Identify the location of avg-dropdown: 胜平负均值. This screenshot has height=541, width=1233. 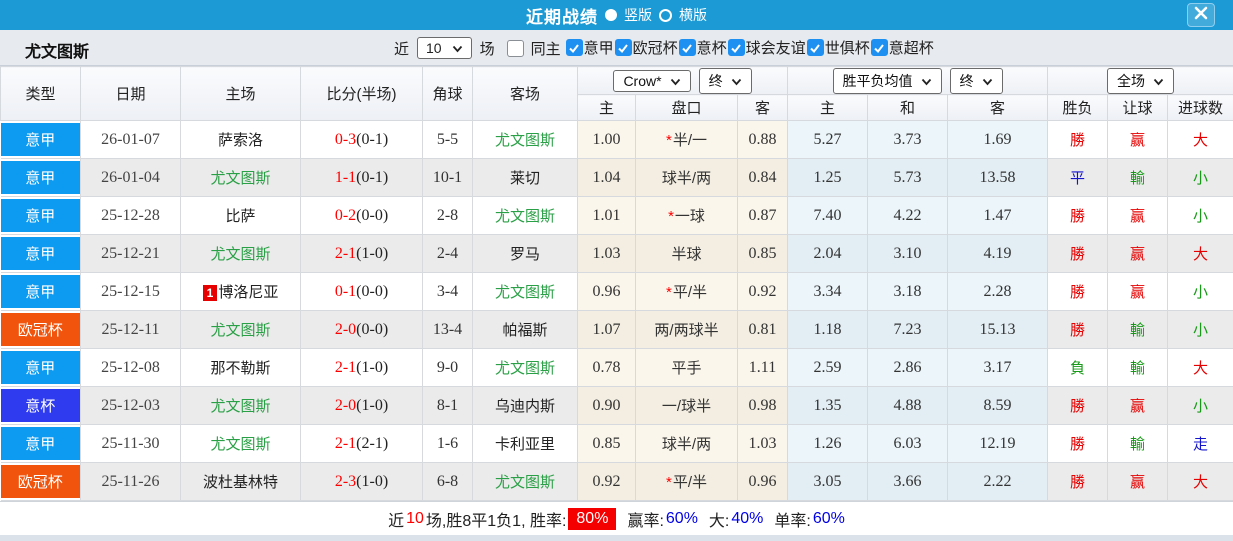
(887, 80).